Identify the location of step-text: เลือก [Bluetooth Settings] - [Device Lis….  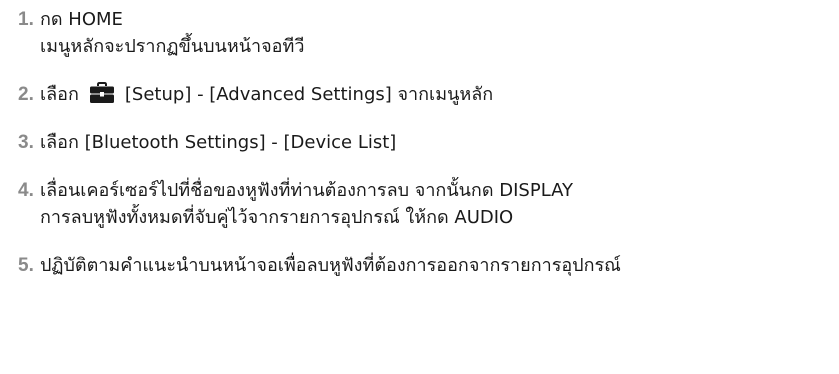
(218, 142).